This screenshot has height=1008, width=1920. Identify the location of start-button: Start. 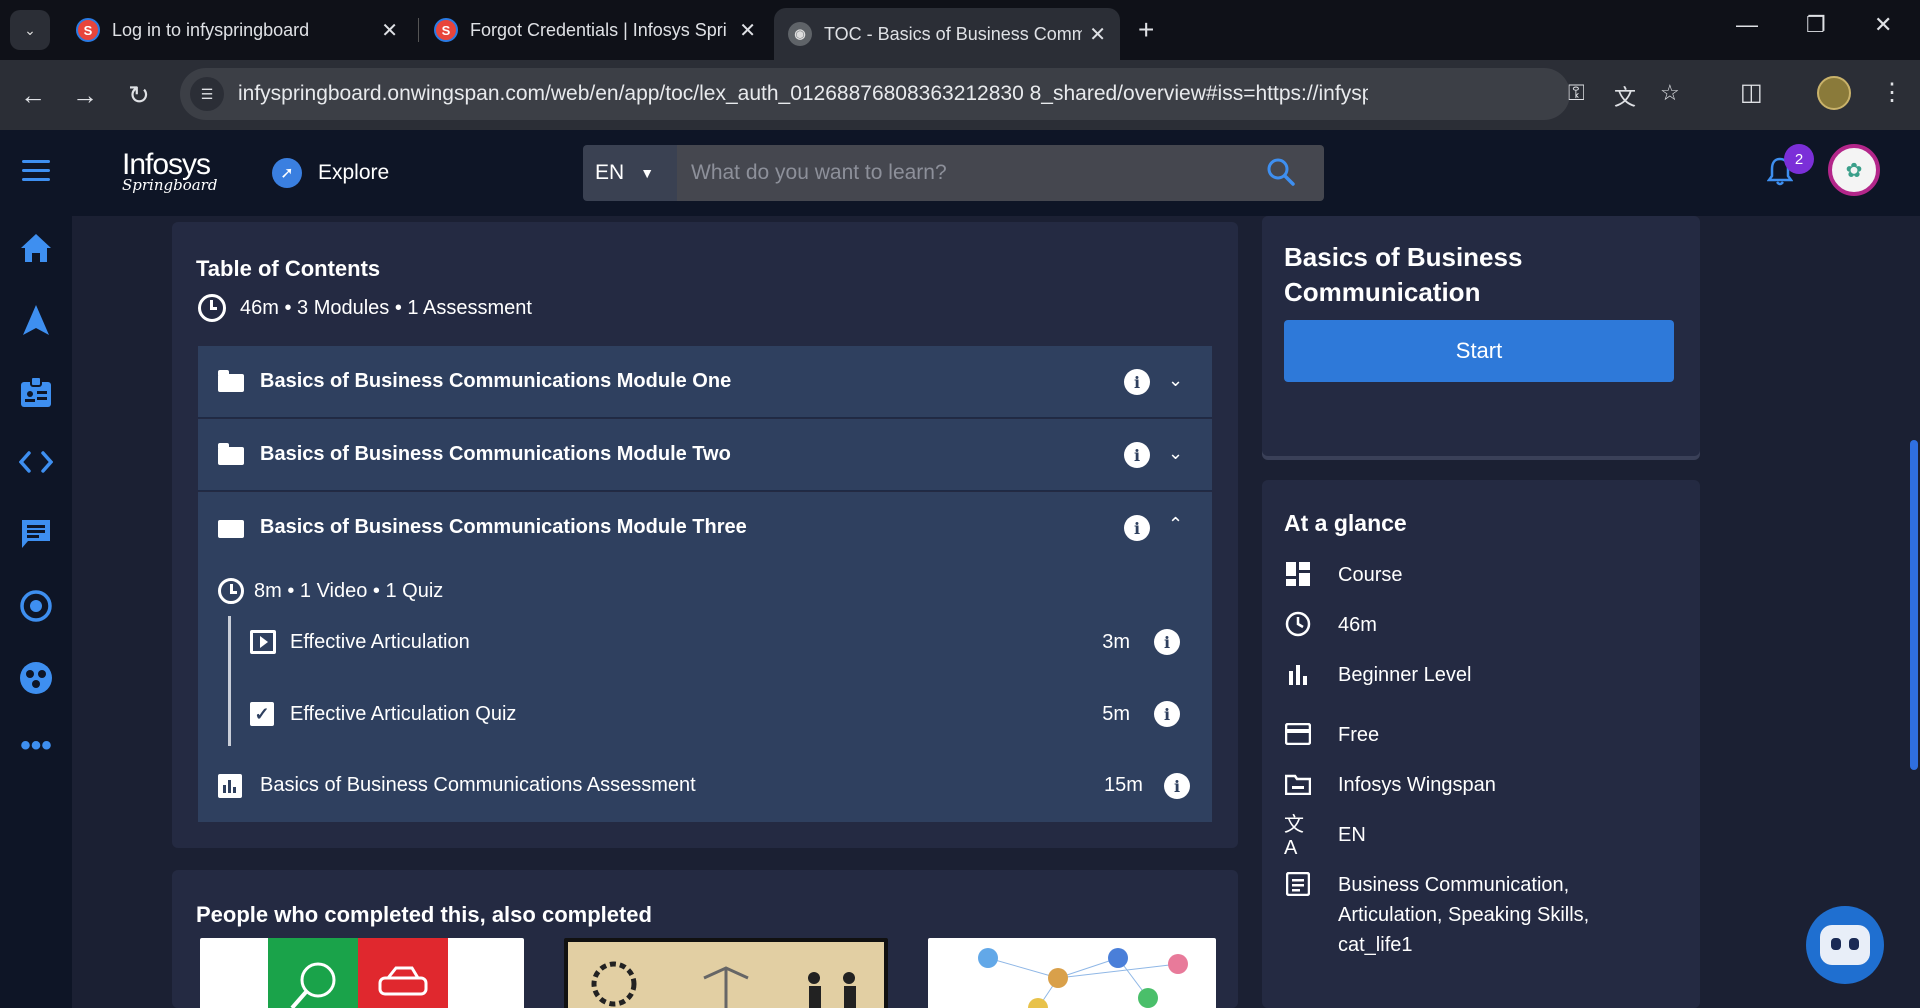
(1479, 351).